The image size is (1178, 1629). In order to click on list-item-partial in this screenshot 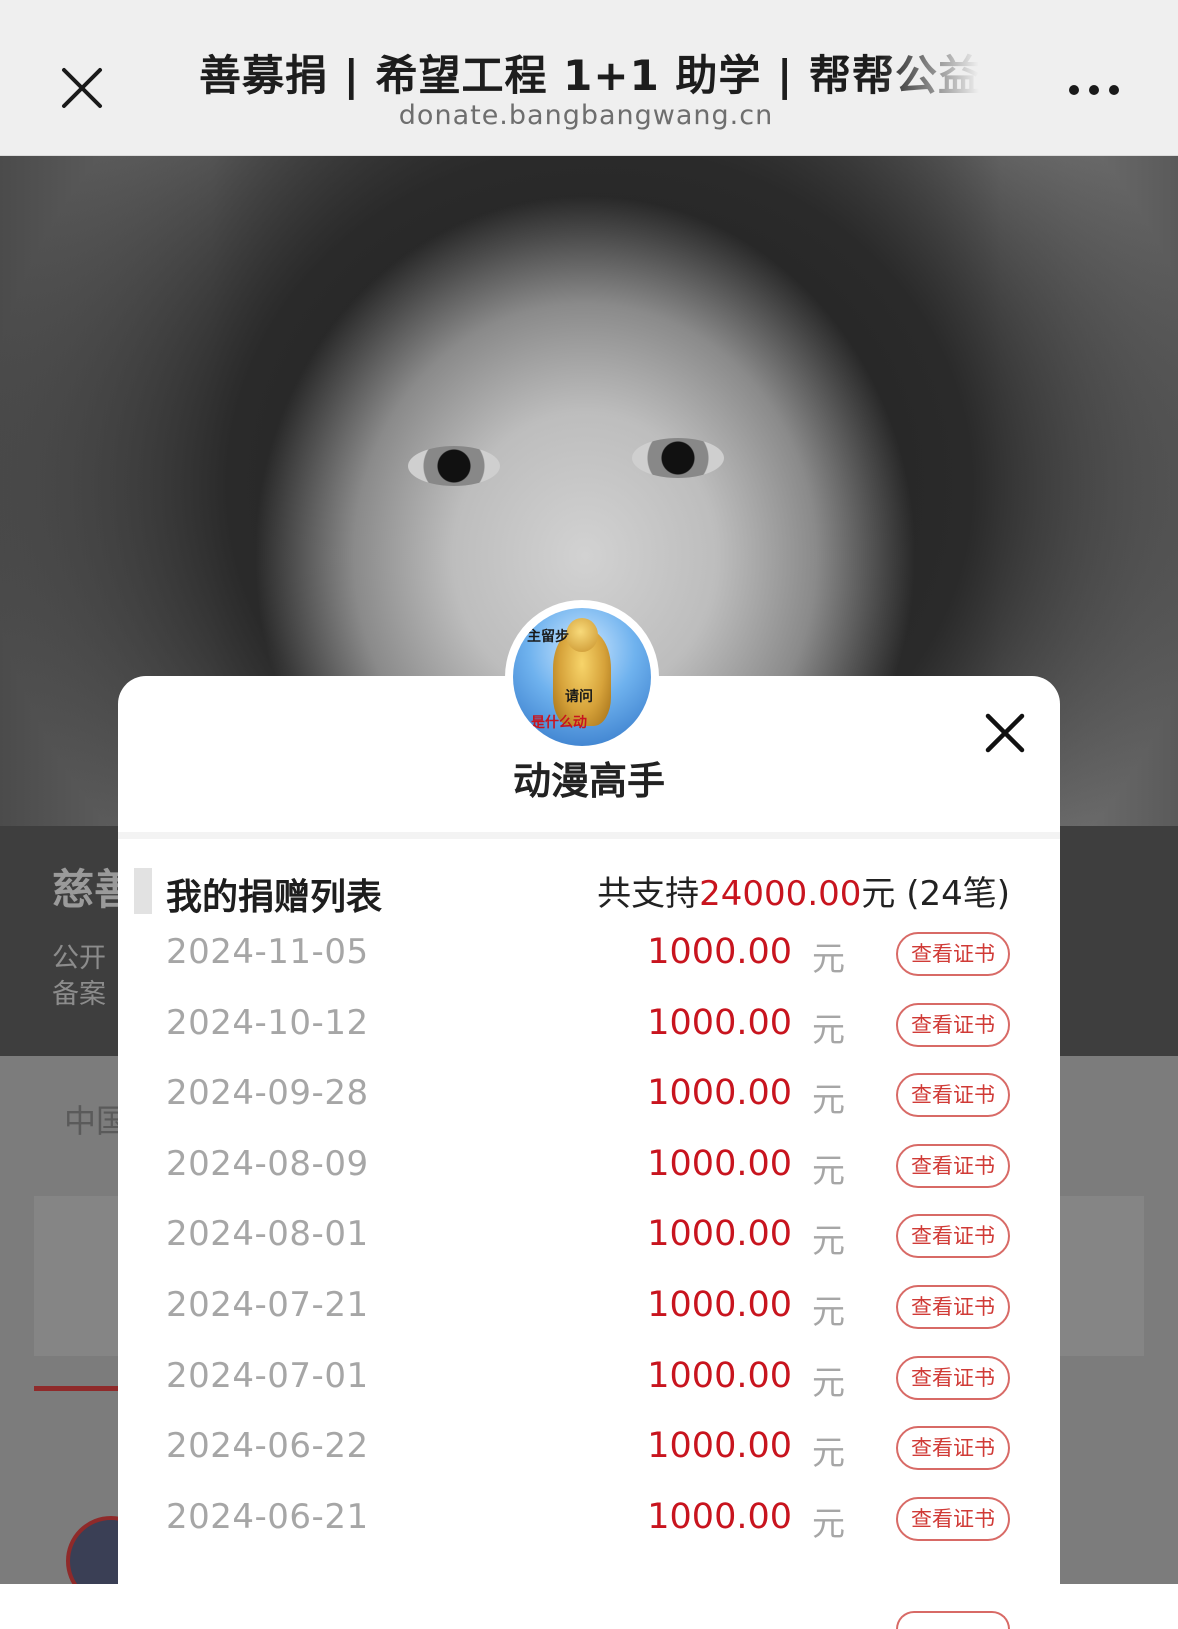, I will do `click(589, 1593)`.